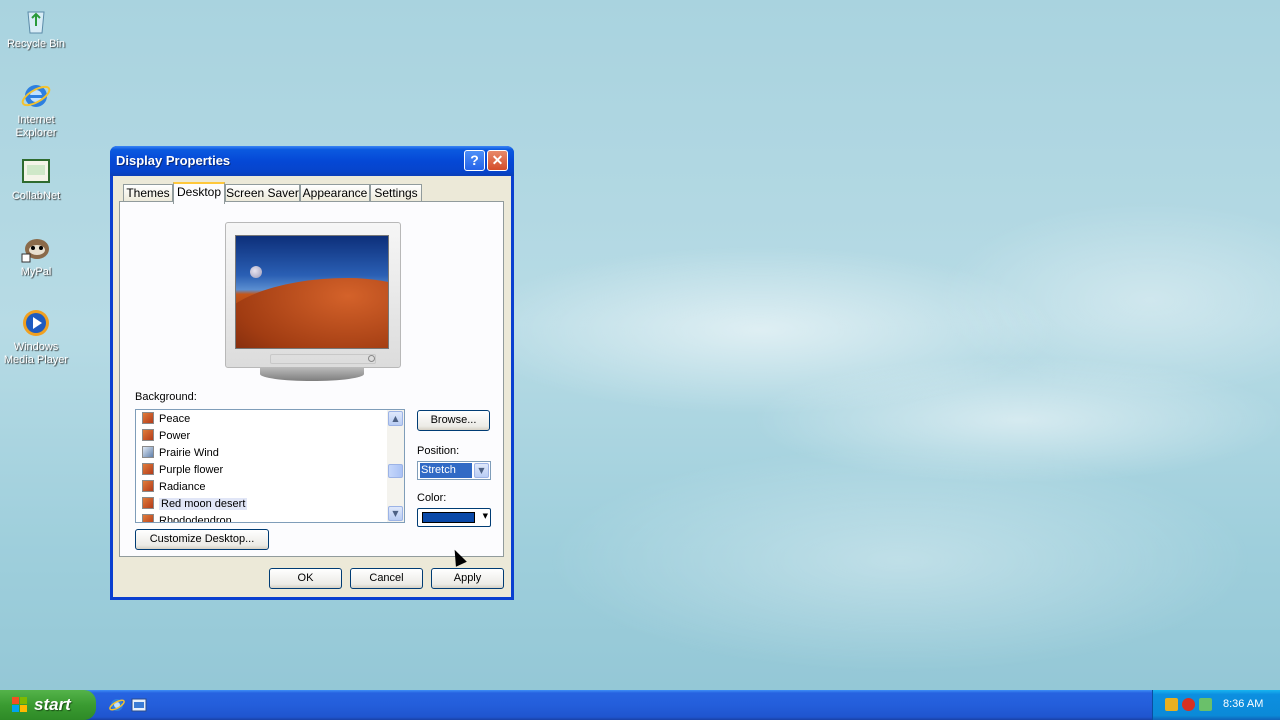 The height and width of the screenshot is (720, 1280). I want to click on list-item: Prairie Wind, so click(180, 453).